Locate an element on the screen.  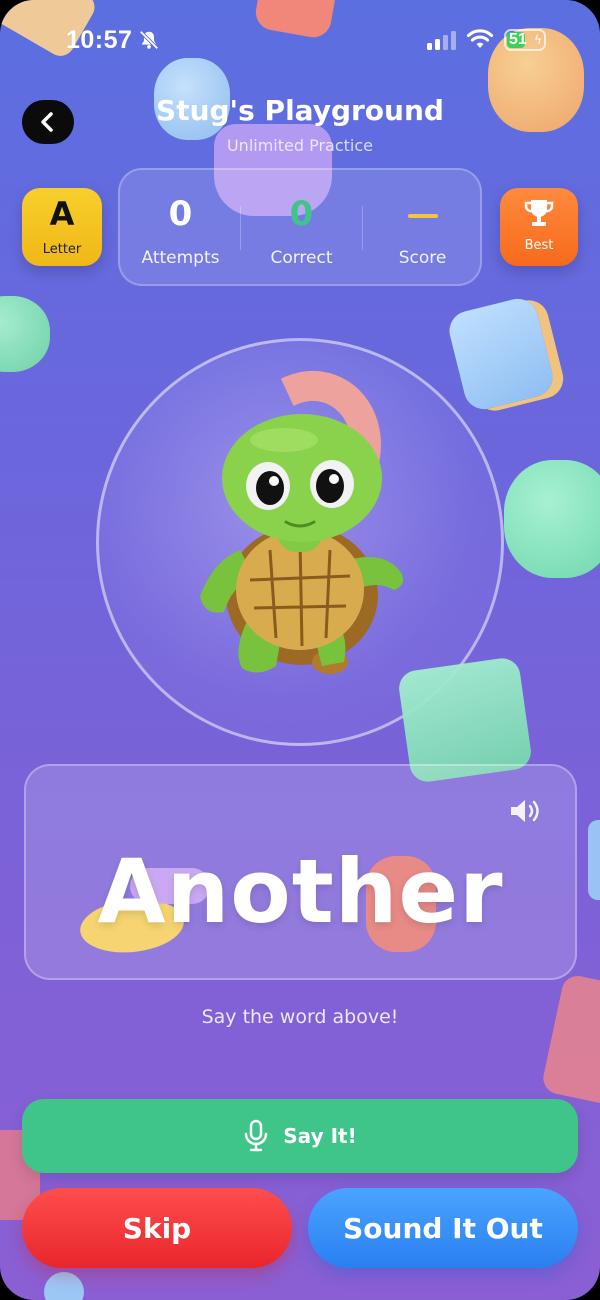
correct-value: 0 is located at coordinates (301, 214).